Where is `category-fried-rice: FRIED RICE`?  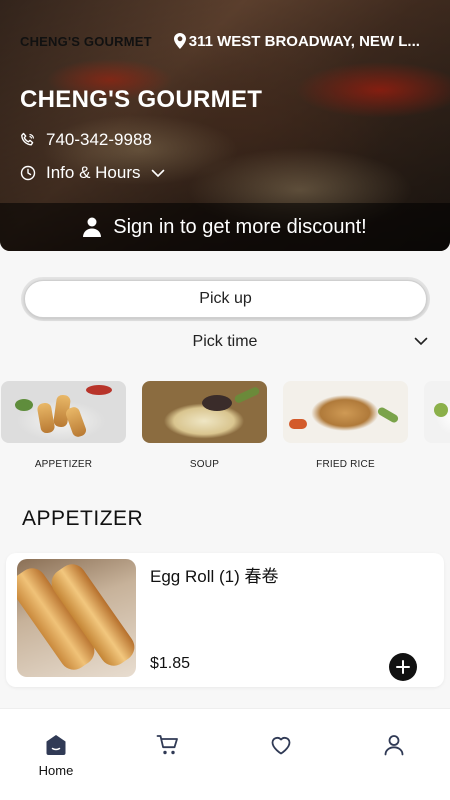
category-fried-rice: FRIED RICE is located at coordinates (345, 425).